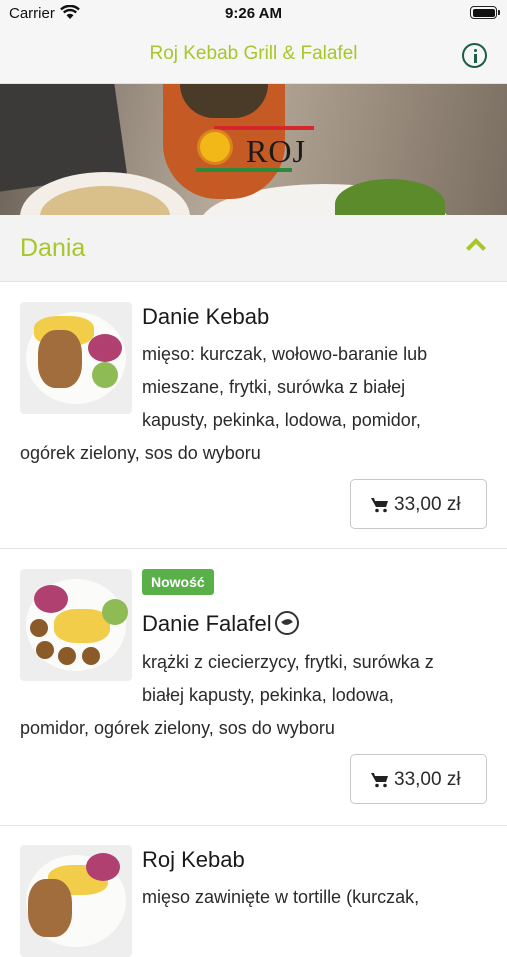 Image resolution: width=507 pixels, height=957 pixels. Describe the element at coordinates (215, 147) in the screenshot. I see `sun-icon` at that location.